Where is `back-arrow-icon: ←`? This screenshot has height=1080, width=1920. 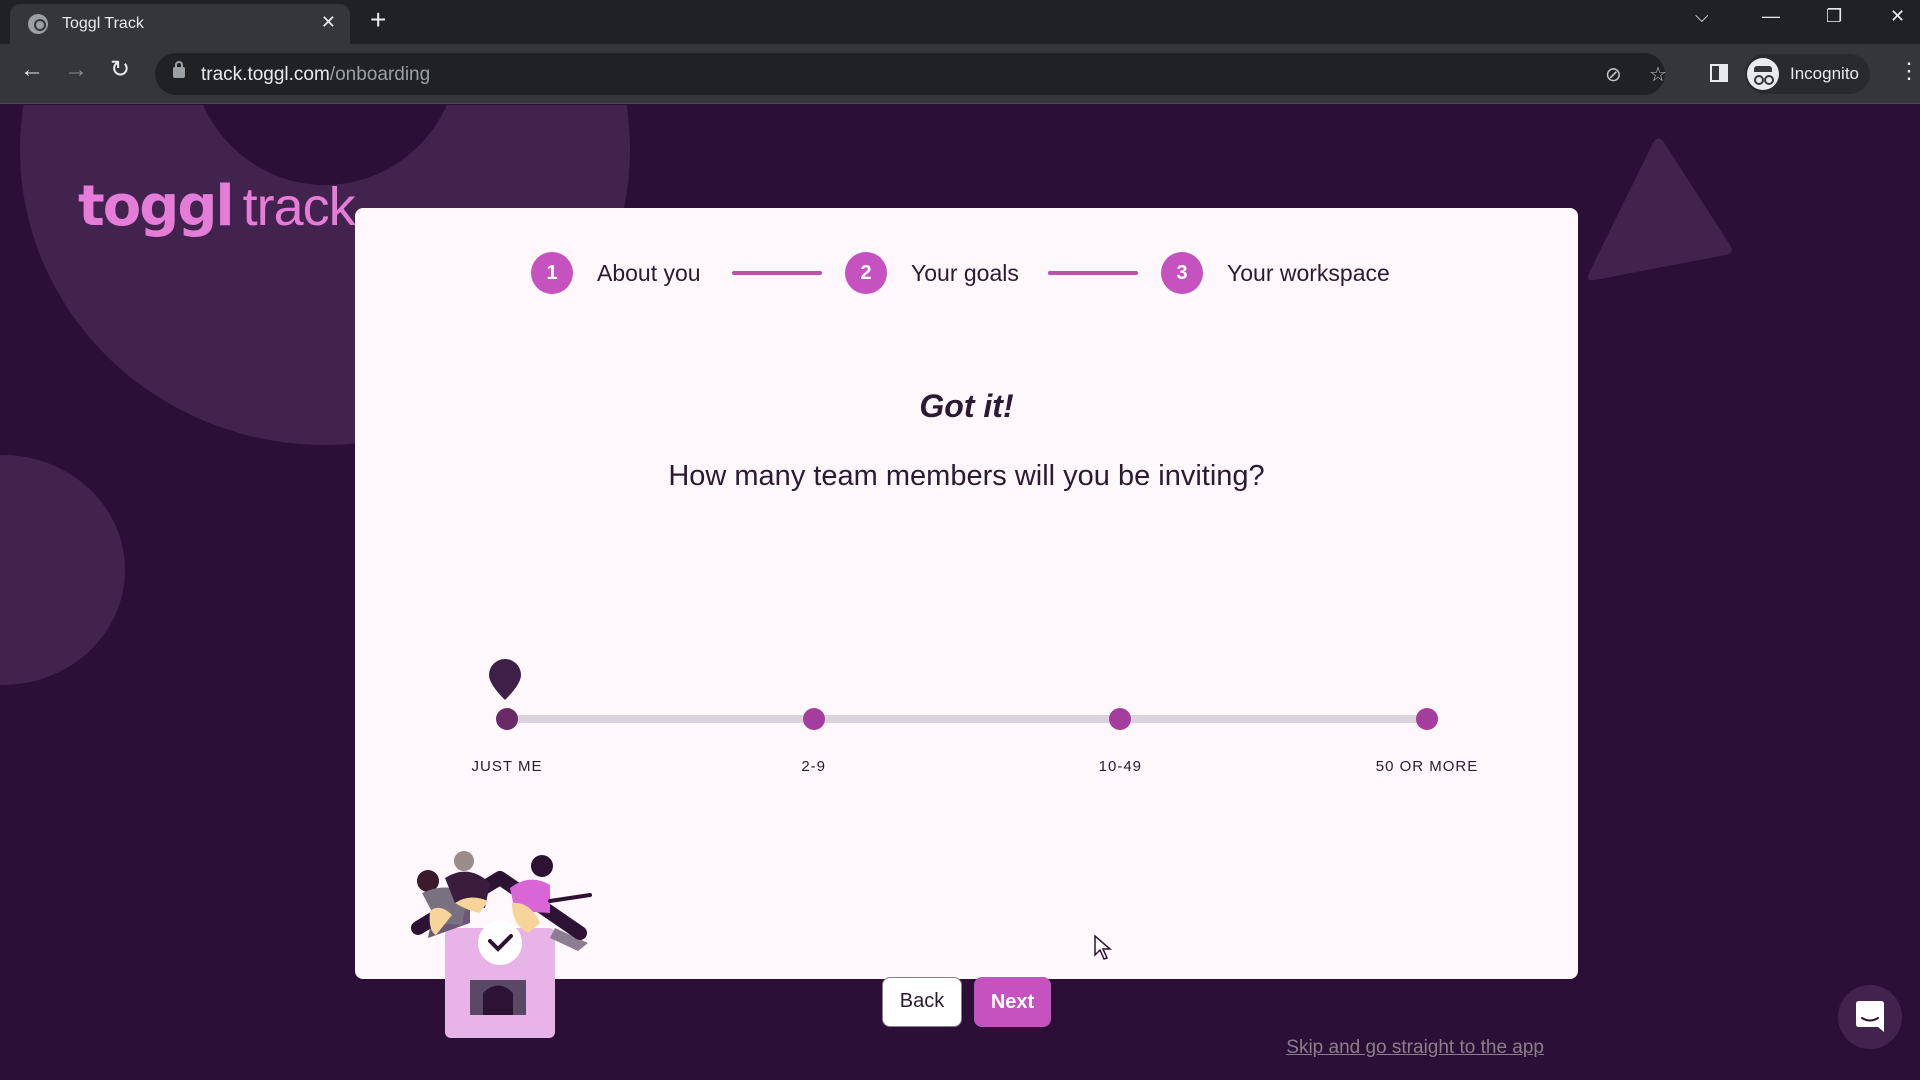 back-arrow-icon: ← is located at coordinates (32, 70).